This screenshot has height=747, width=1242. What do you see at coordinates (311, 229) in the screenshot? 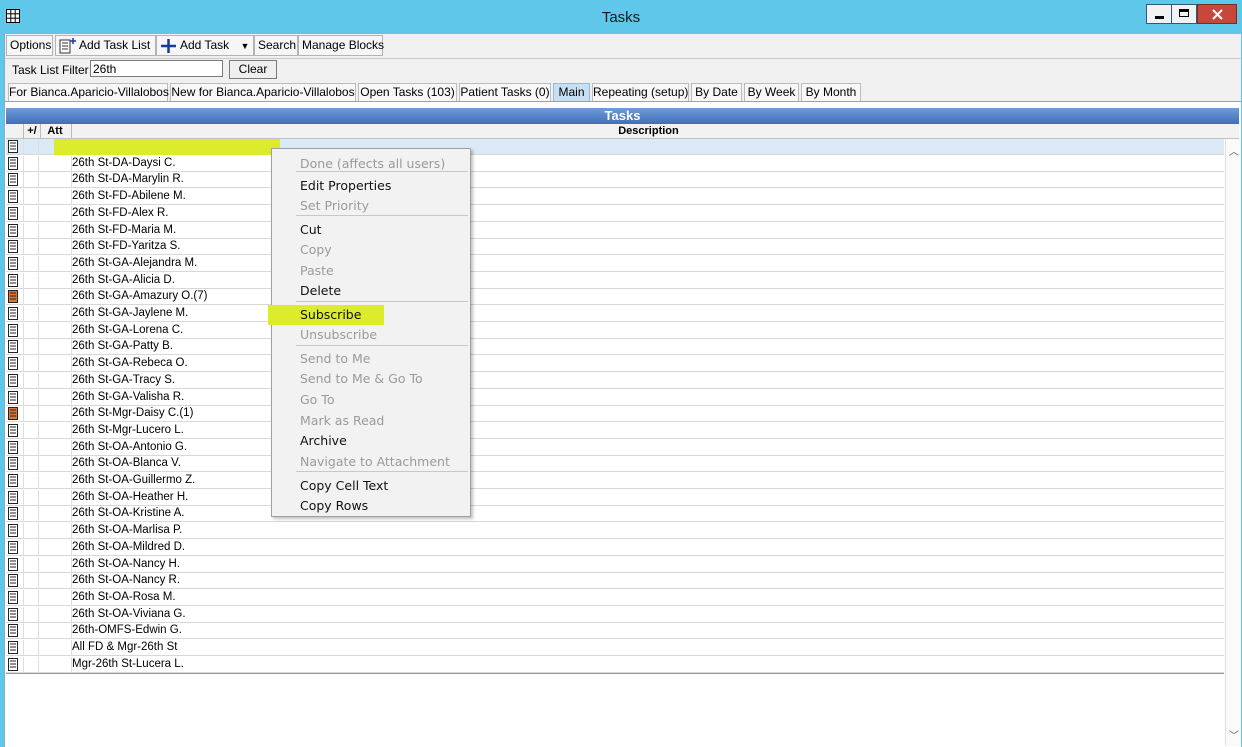
I see `menu-item-cut: Cut` at bounding box center [311, 229].